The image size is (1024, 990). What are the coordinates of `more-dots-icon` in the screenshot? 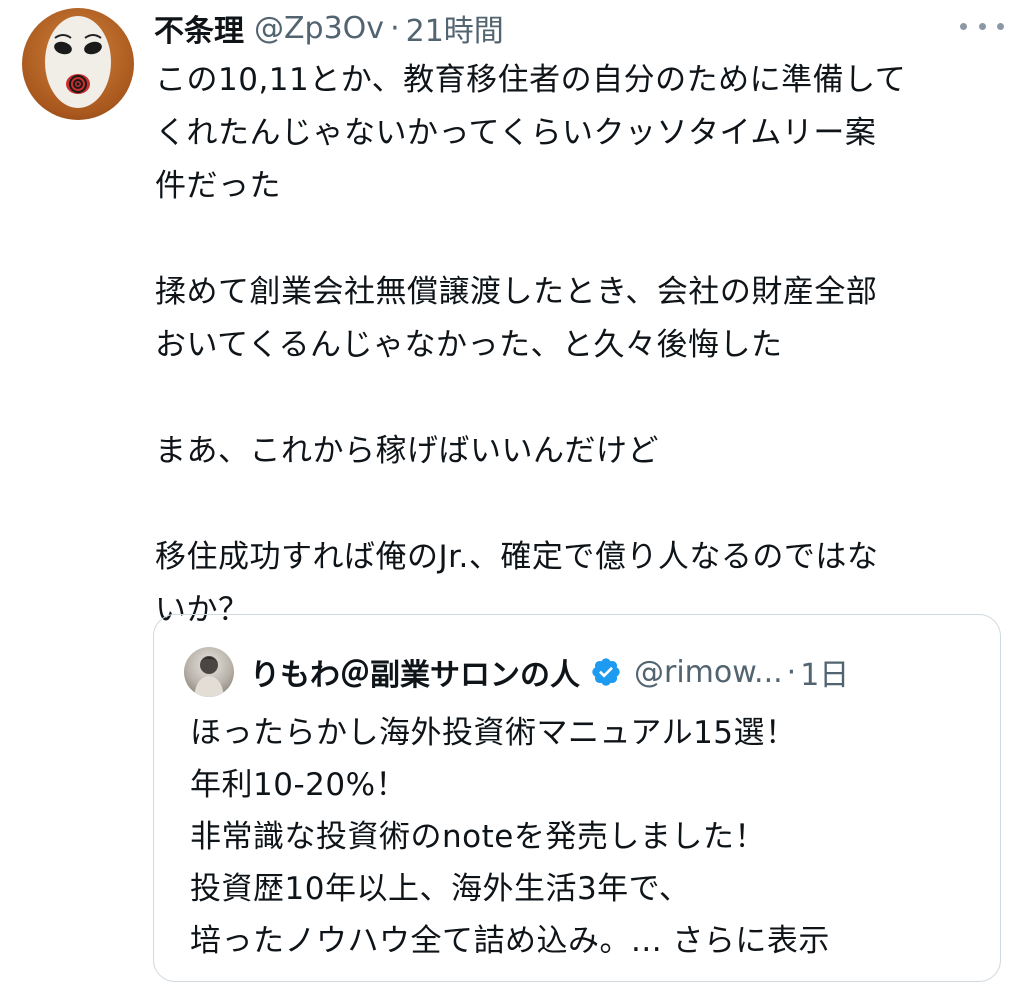 It's located at (982, 26).